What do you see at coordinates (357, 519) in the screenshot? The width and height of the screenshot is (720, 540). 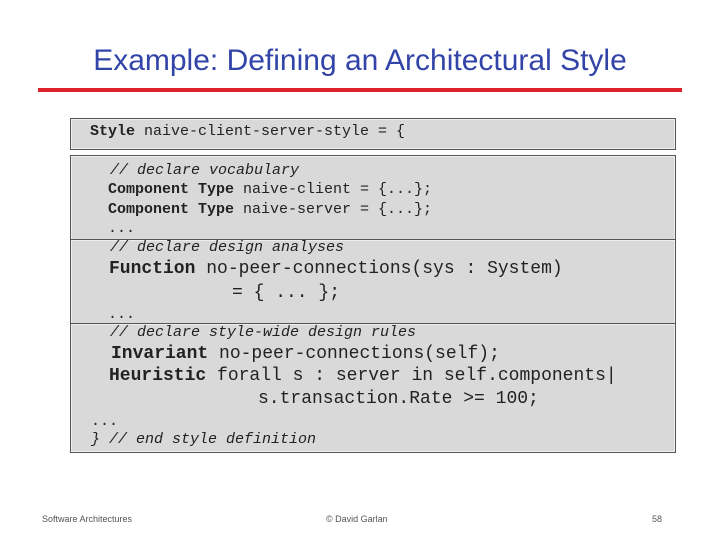 I see `footer-author: © David Garlan` at bounding box center [357, 519].